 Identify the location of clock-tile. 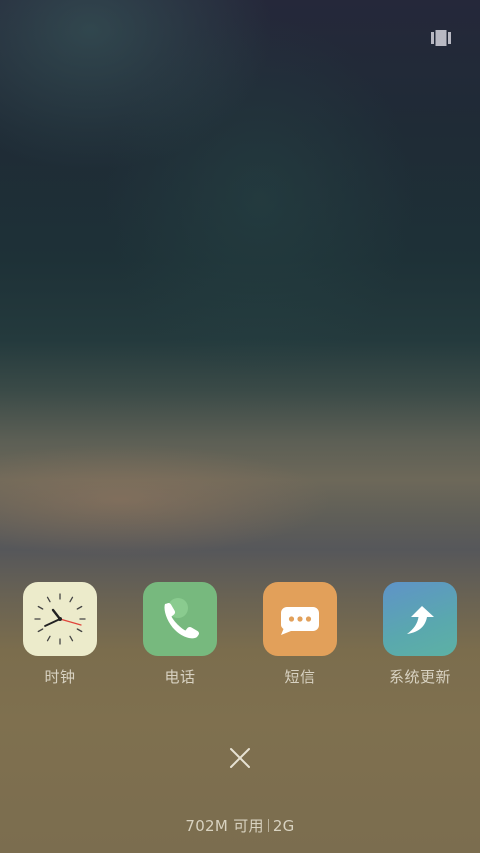
(60, 619).